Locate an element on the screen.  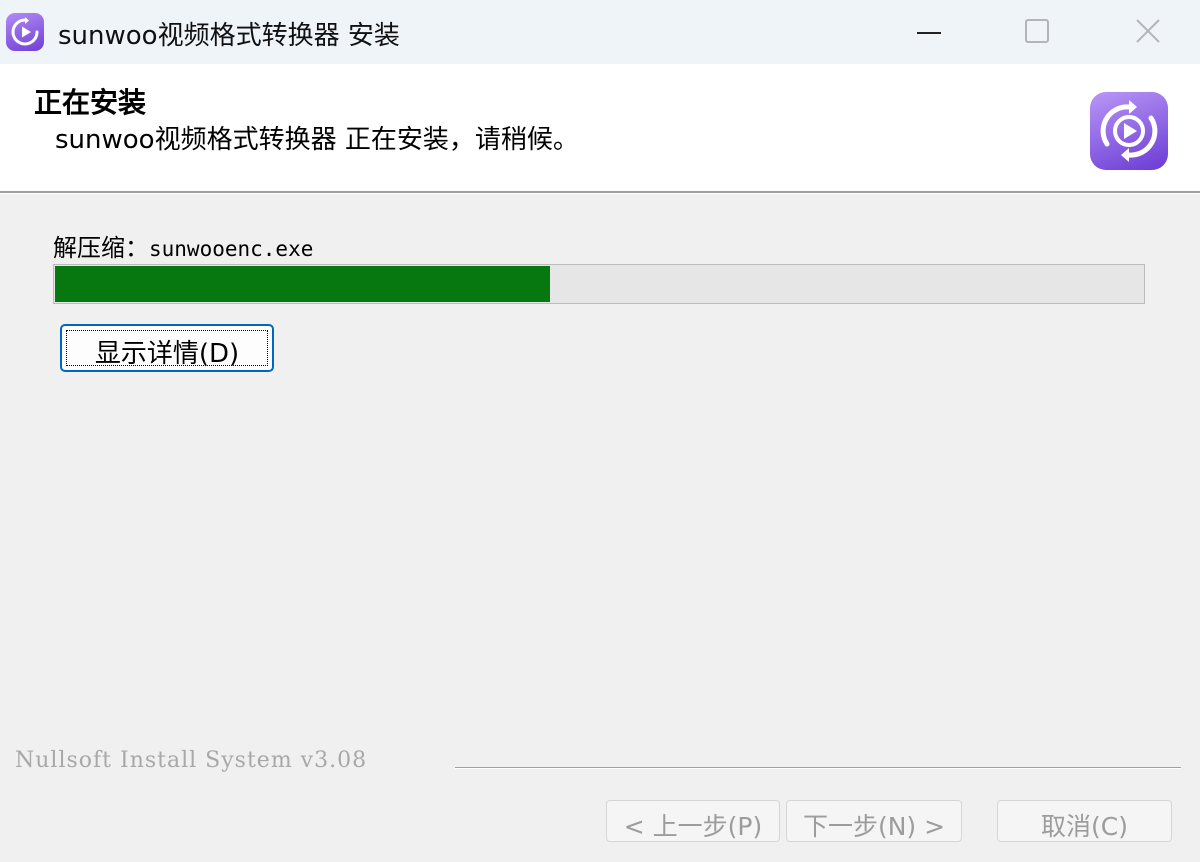
title-bar: sunwoo视频格式转换器 安装 is located at coordinates (600, 32).